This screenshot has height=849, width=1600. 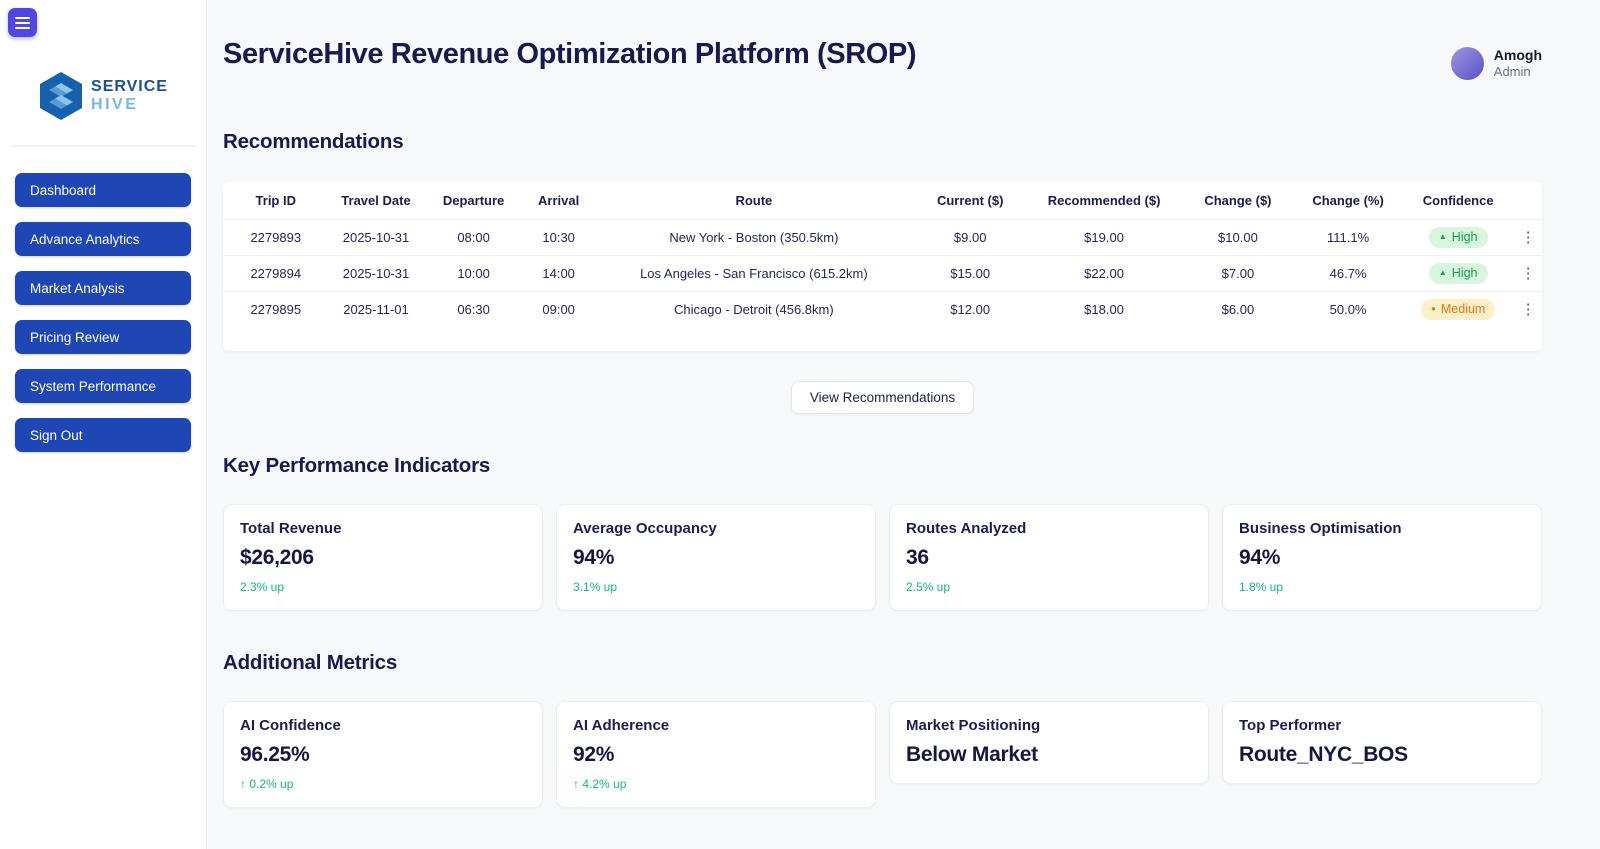 What do you see at coordinates (103, 239) in the screenshot?
I see `sidebar-item-advance-analytics: Advance Analytics` at bounding box center [103, 239].